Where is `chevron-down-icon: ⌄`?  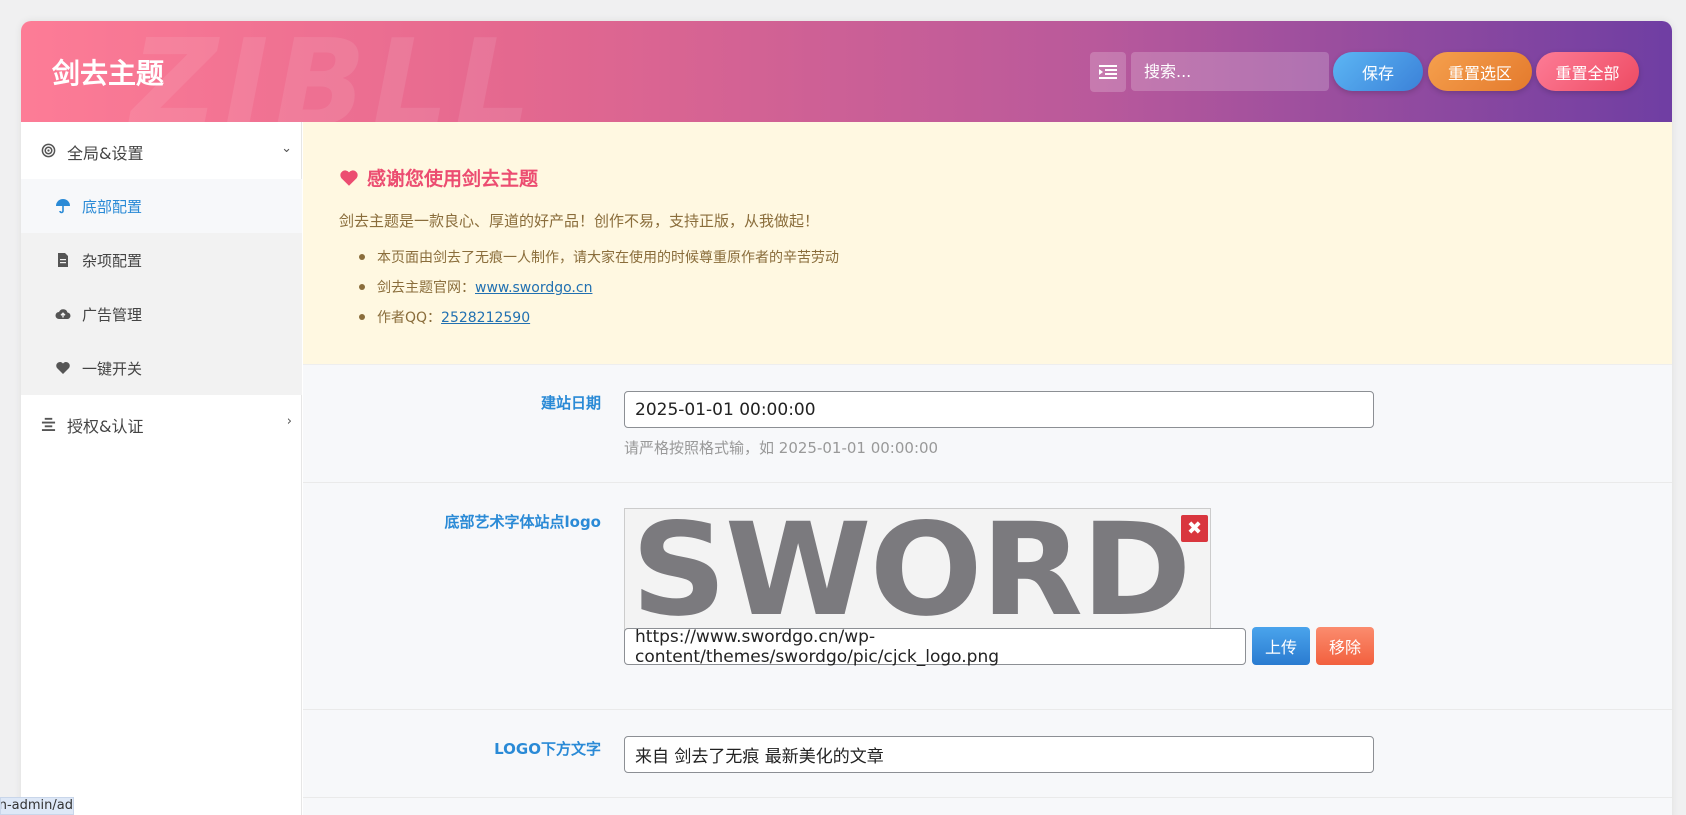 chevron-down-icon: ⌄ is located at coordinates (286, 148).